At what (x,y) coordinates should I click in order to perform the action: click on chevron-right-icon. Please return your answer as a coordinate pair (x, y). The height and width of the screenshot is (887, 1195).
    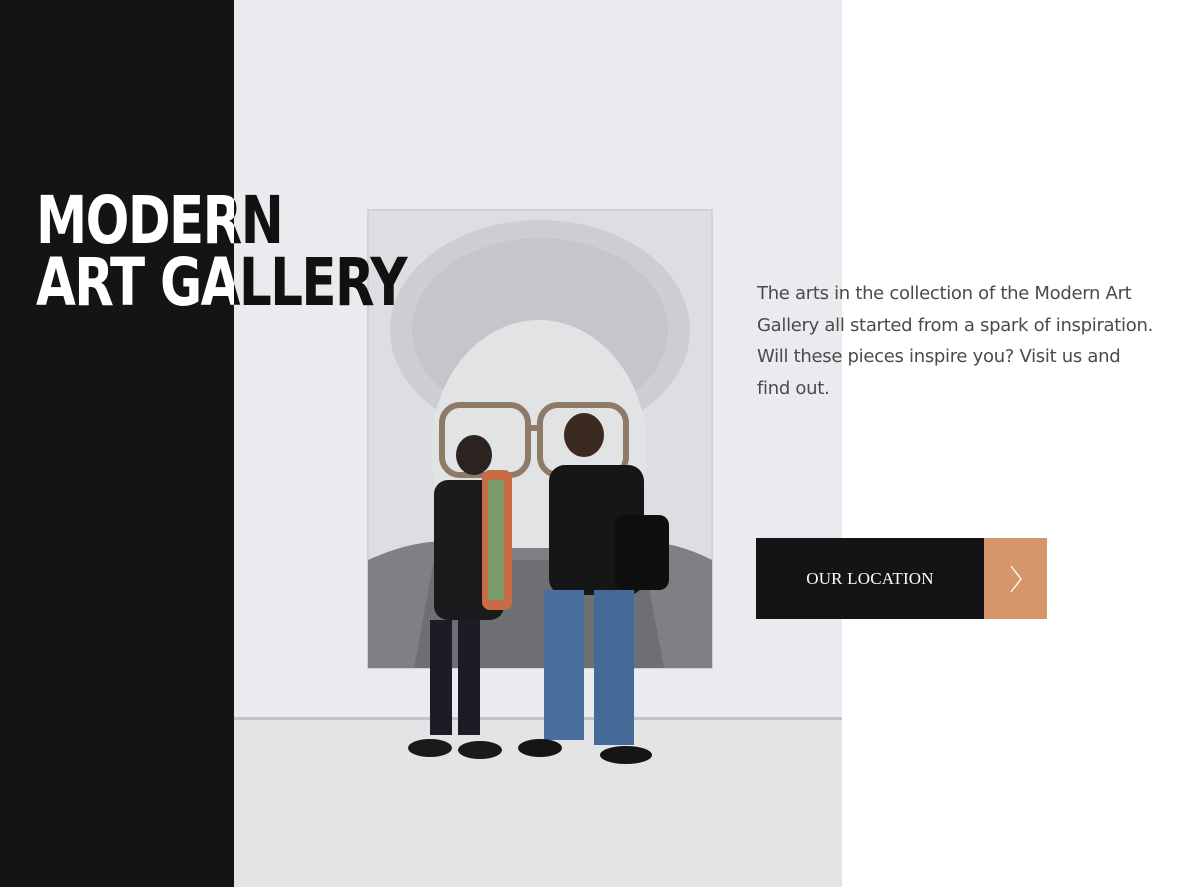
    Looking at the image, I should click on (1015, 578).